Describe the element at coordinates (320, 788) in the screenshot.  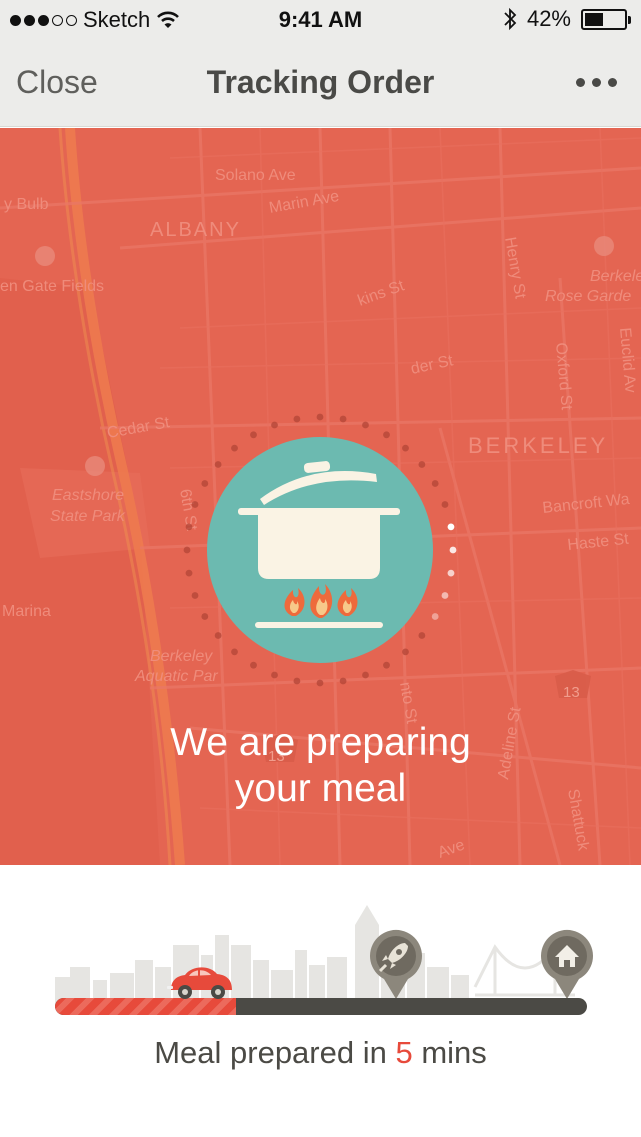
I see `status-message-line-2: your meal` at that location.